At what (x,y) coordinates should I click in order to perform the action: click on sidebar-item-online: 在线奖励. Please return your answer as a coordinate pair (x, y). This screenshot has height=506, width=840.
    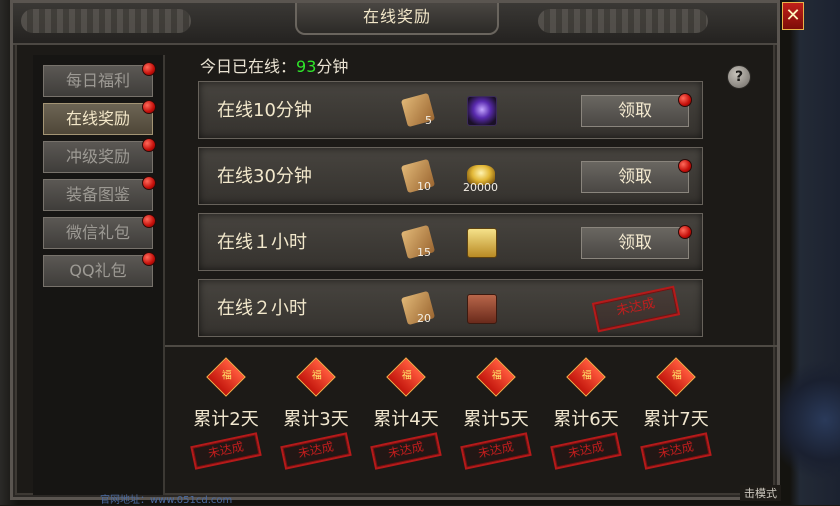
    Looking at the image, I should click on (99, 117).